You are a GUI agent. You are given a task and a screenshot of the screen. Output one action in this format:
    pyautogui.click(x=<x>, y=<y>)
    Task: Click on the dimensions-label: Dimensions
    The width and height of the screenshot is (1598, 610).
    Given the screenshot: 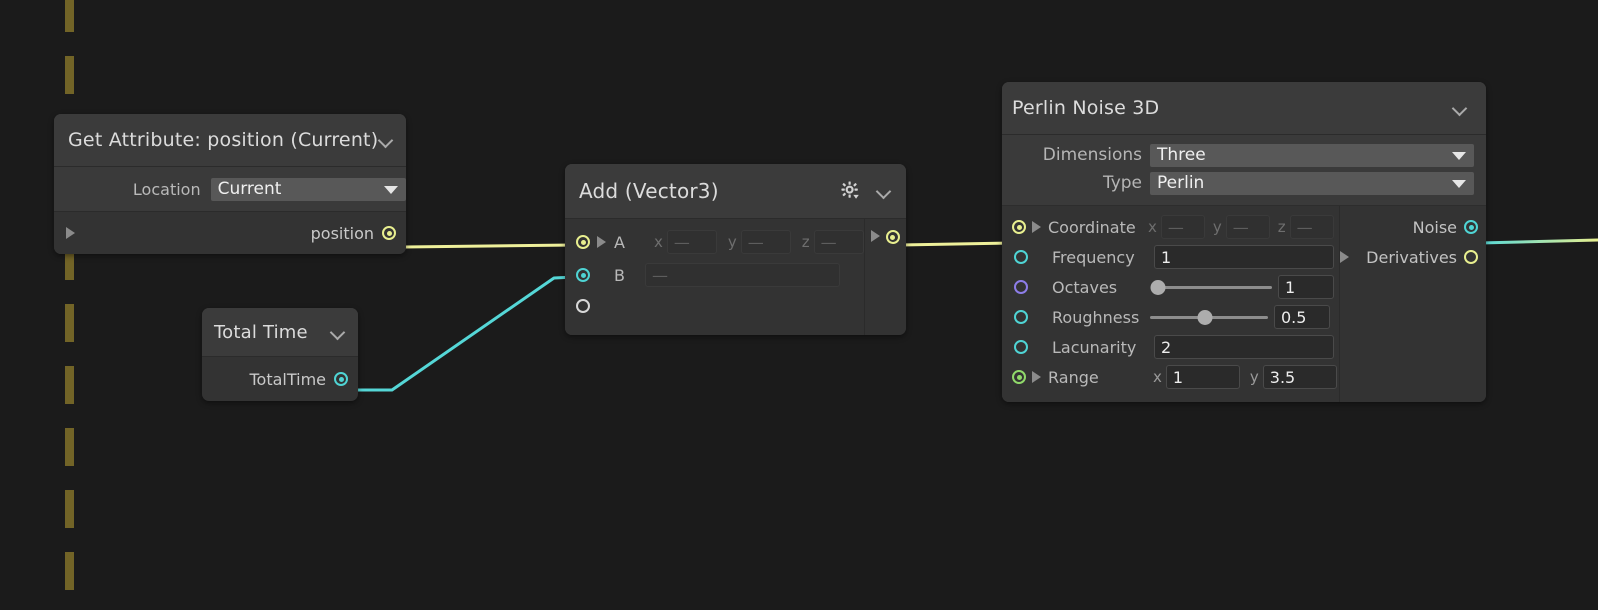 What is the action you would take?
    pyautogui.click(x=1092, y=155)
    